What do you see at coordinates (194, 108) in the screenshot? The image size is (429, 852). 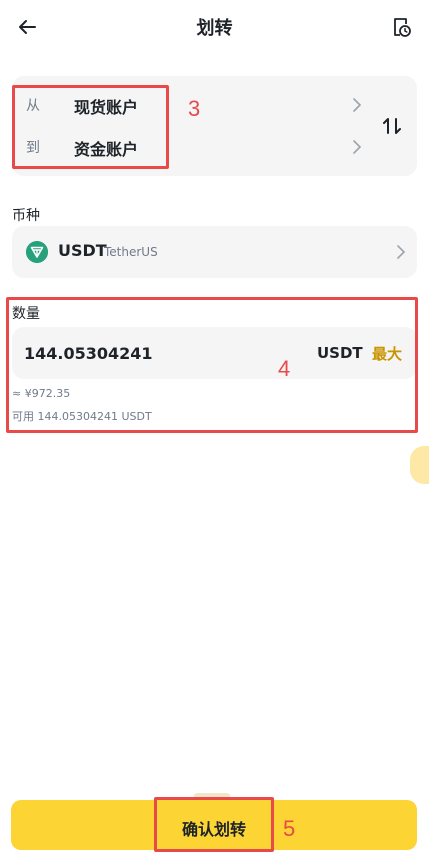 I see `annotation-number-3: 3` at bounding box center [194, 108].